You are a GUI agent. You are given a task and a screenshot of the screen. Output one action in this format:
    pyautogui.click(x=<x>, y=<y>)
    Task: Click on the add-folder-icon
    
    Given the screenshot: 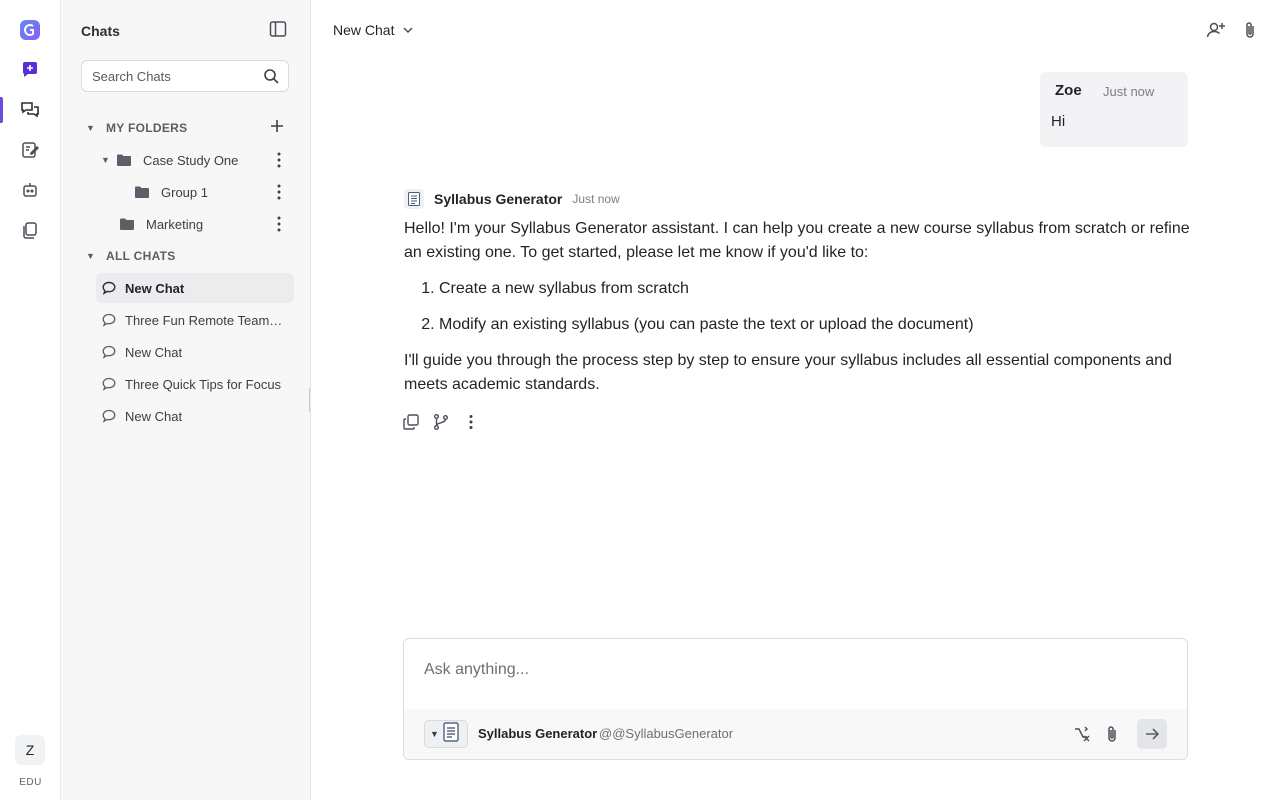 What is the action you would take?
    pyautogui.click(x=279, y=128)
    